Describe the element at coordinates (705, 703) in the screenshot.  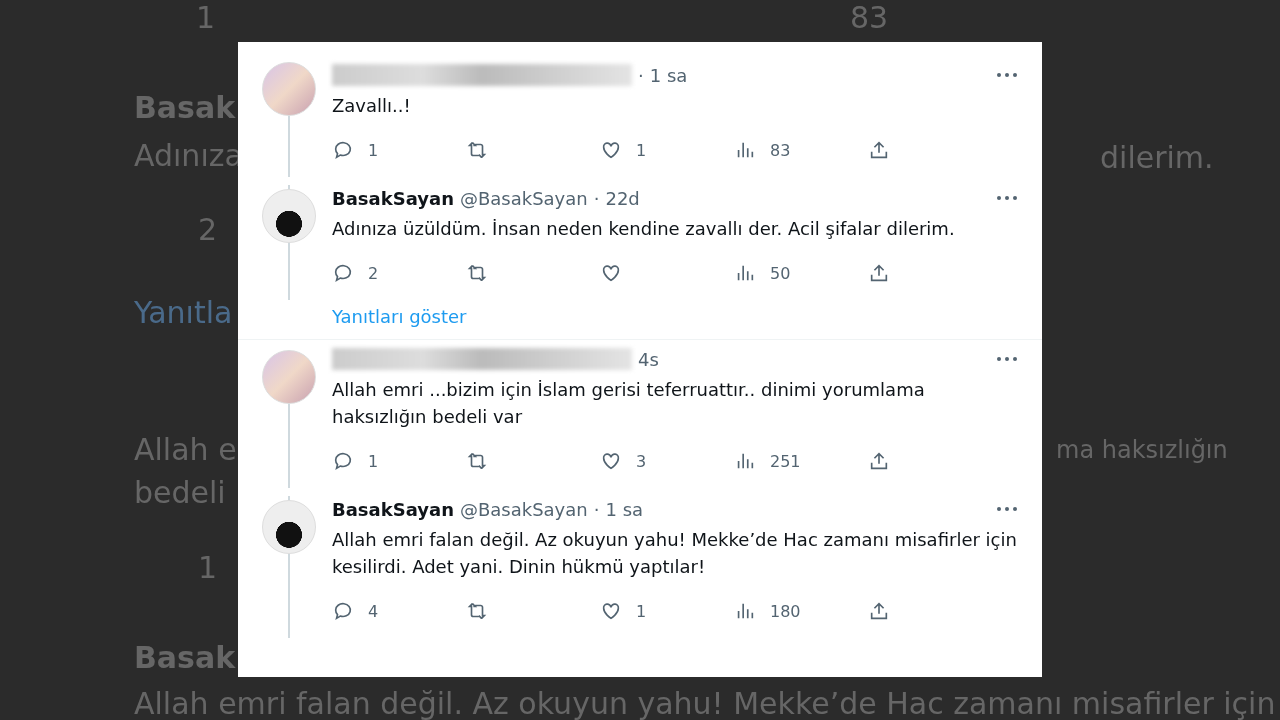
I see `background-text: Allah emri falan değil. Az okuyun yahu! Mekke’de Hac zamanı misafirler için` at that location.